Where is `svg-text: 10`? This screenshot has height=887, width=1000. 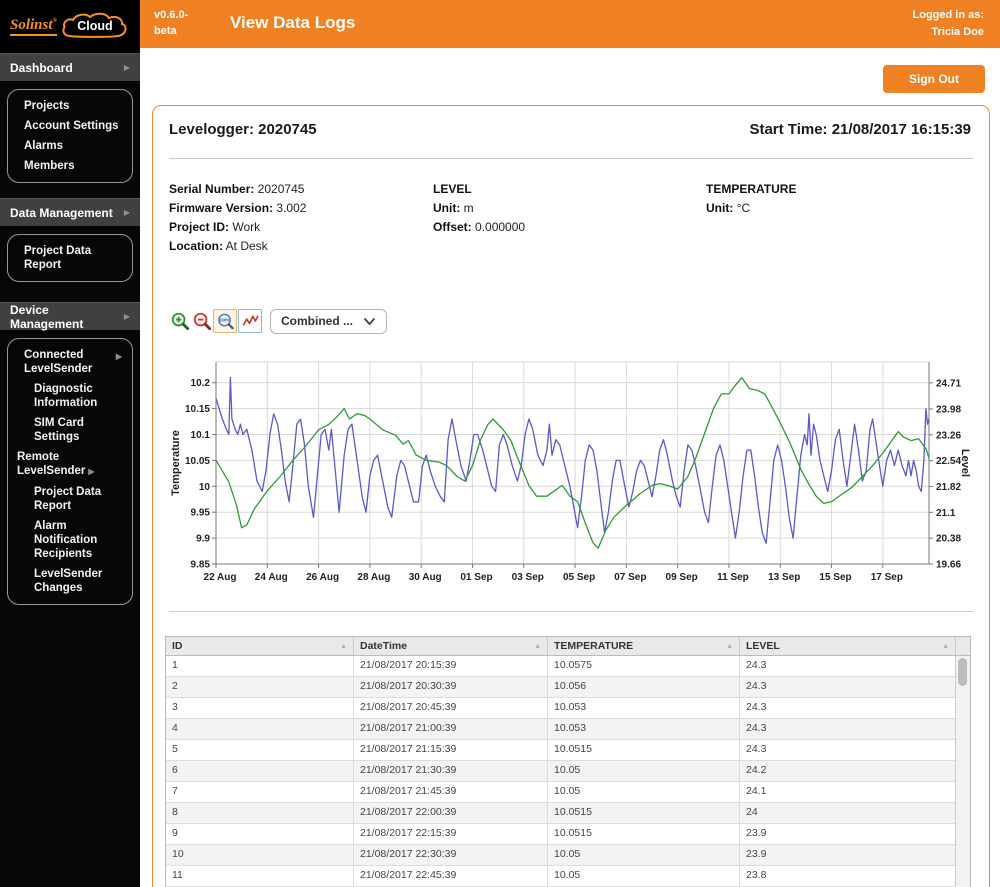 svg-text: 10 is located at coordinates (205, 487).